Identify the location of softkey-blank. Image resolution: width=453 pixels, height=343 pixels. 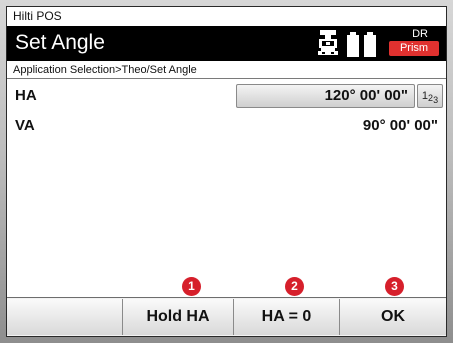
(65, 317).